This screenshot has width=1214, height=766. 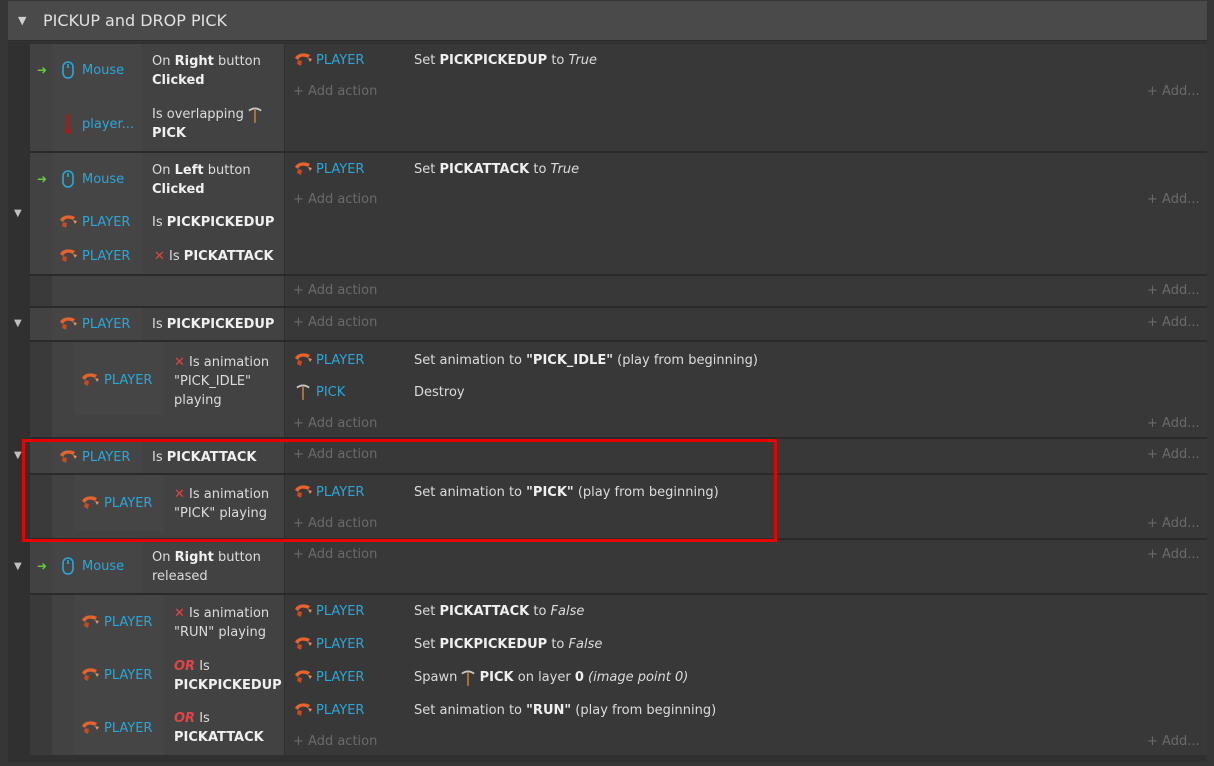 What do you see at coordinates (583, 60) in the screenshot?
I see `act-italic: True` at bounding box center [583, 60].